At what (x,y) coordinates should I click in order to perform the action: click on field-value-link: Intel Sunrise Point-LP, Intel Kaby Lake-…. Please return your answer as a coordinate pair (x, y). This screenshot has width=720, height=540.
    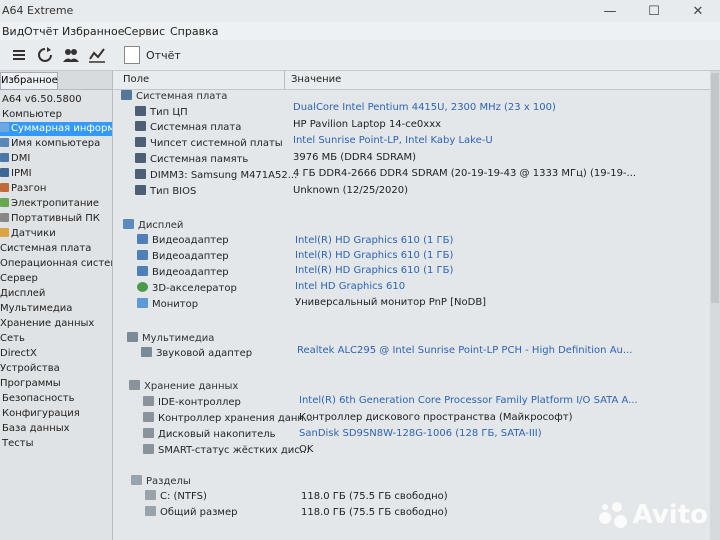
    Looking at the image, I should click on (393, 141).